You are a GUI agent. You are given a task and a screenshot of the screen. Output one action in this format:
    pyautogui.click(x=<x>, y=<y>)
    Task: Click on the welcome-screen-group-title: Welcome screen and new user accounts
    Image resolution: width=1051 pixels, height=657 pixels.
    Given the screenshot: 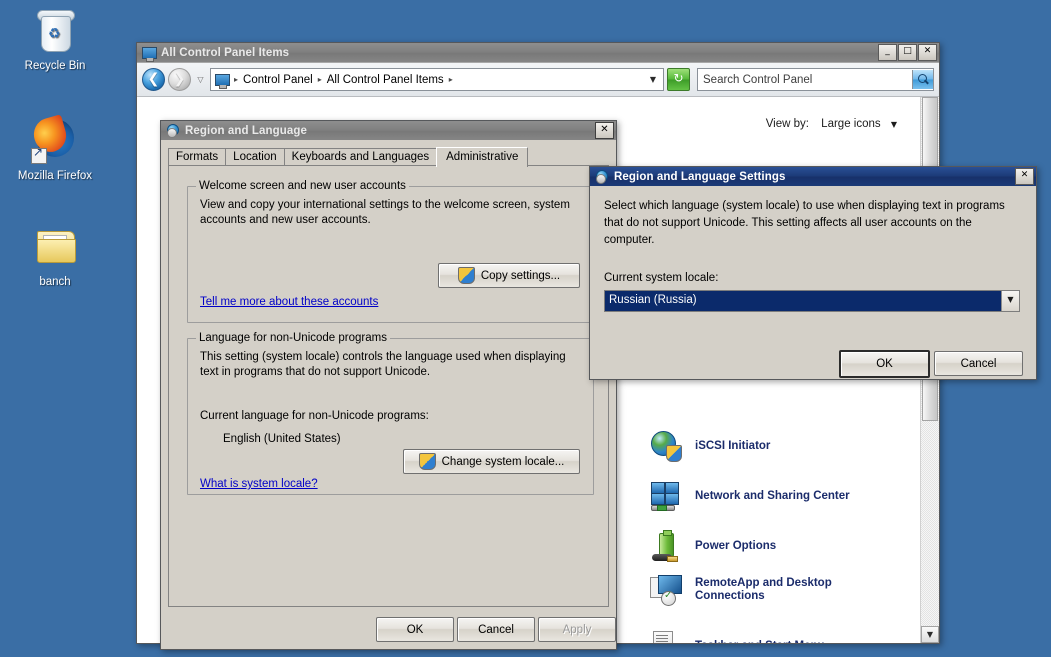 What is the action you would take?
    pyautogui.click(x=302, y=186)
    